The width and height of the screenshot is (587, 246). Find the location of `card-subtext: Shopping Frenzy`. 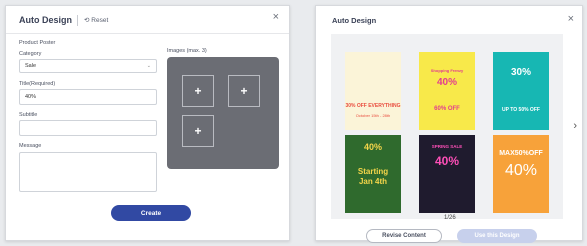

card-subtext: Shopping Frenzy is located at coordinates (447, 70).